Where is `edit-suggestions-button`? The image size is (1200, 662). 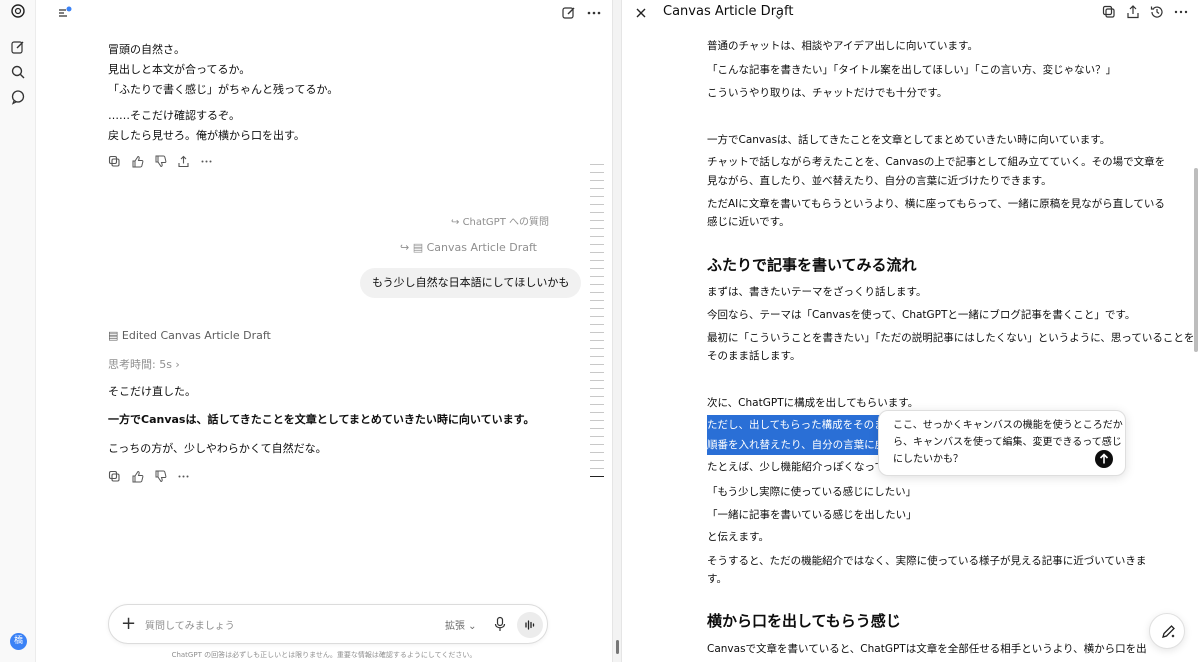 edit-suggestions-button is located at coordinates (1167, 631).